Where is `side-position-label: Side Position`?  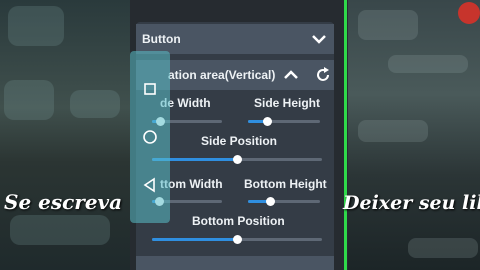 side-position-label: Side Position is located at coordinates (239, 141).